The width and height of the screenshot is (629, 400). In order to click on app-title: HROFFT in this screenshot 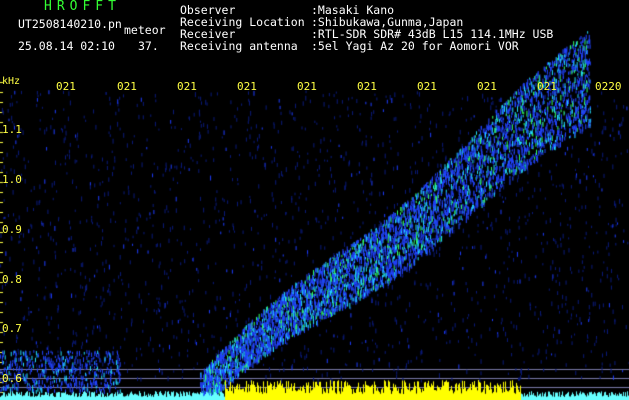, I will do `click(82, 7)`.